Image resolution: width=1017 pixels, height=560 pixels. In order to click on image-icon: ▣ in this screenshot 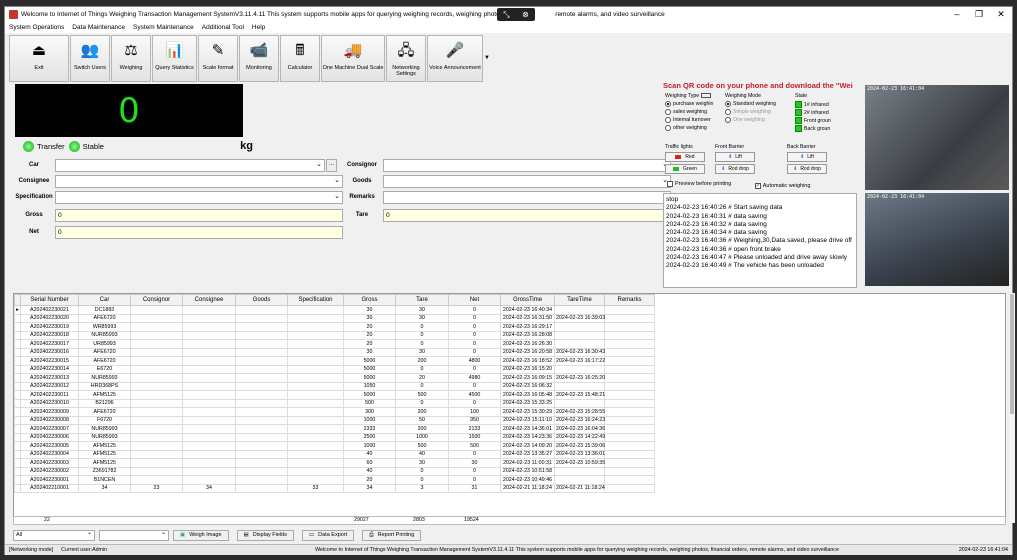, I will do `click(183, 535)`.